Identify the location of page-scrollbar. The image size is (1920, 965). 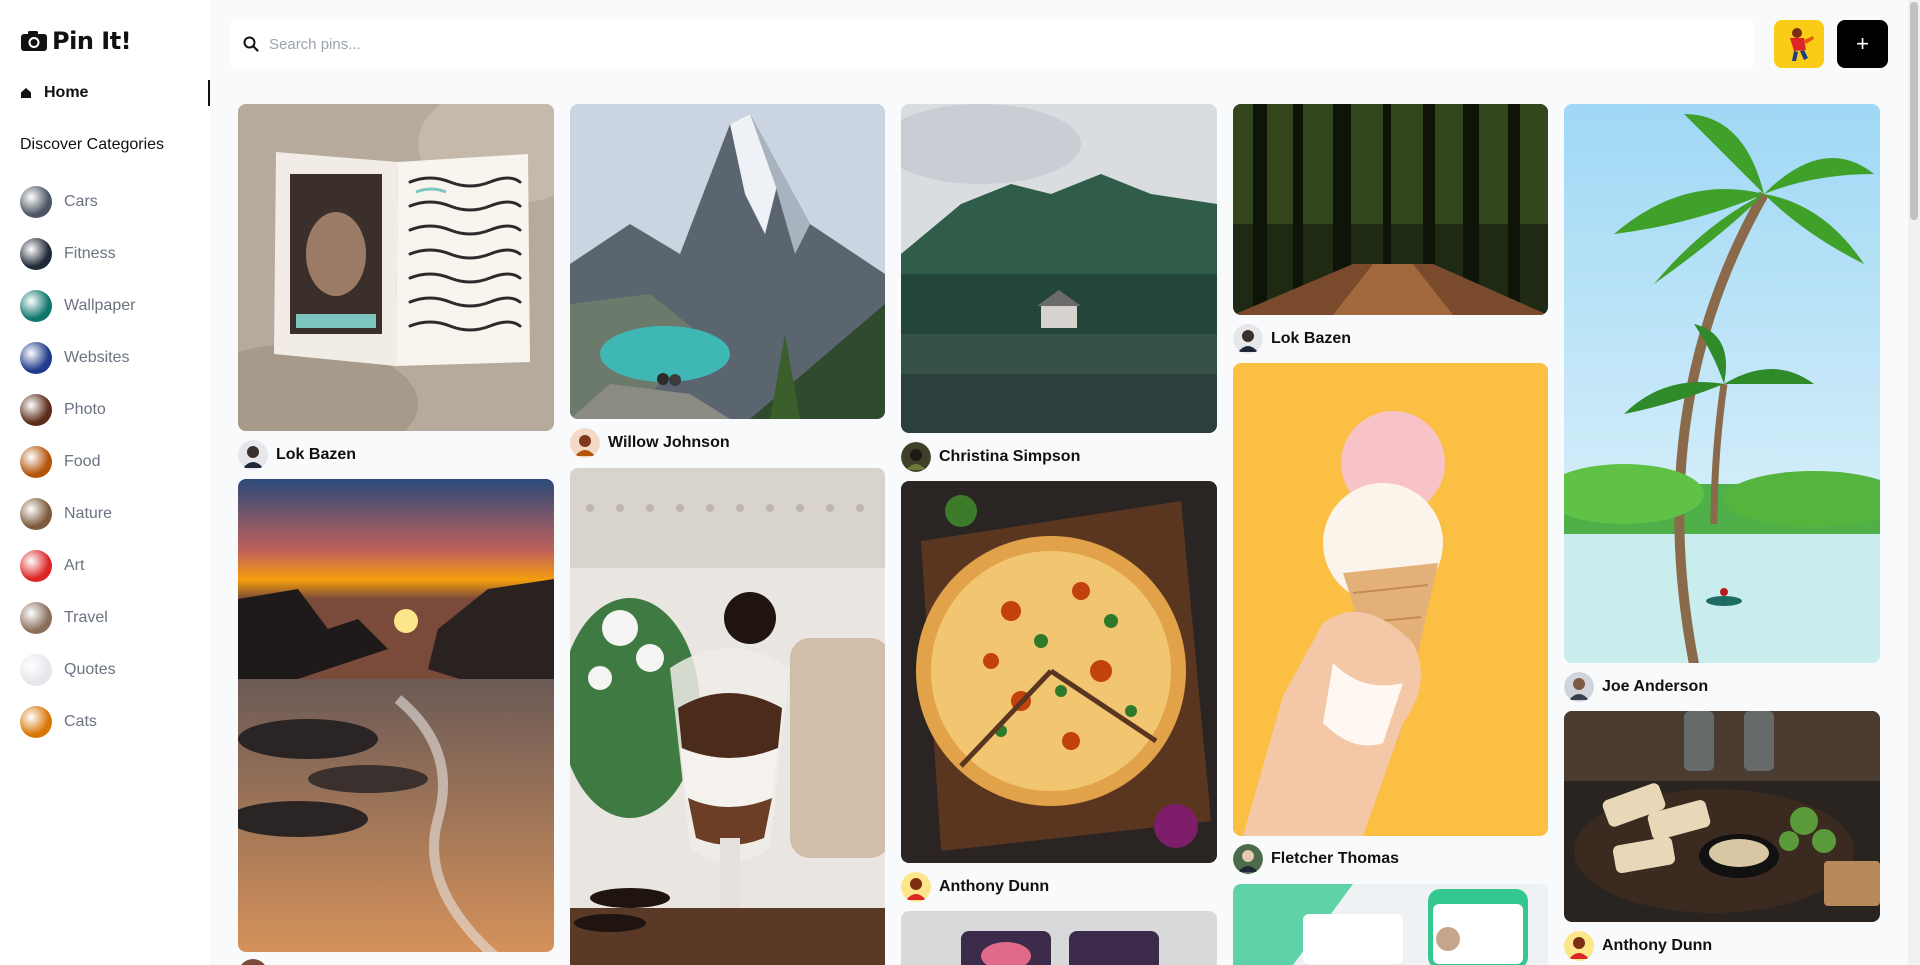
(1914, 482).